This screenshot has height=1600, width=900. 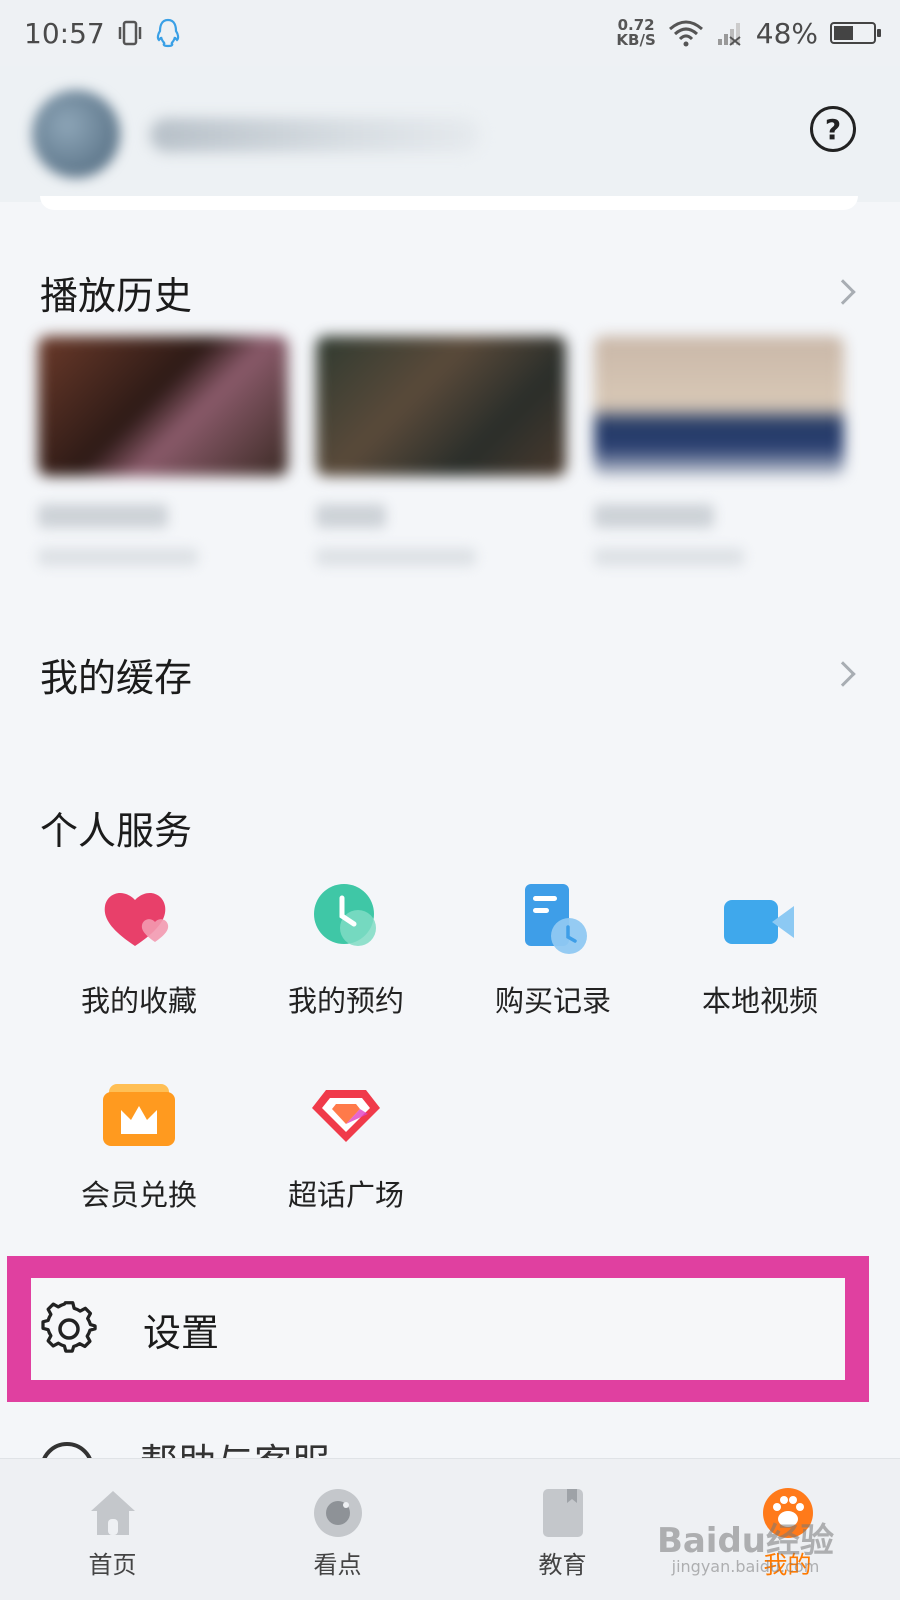 What do you see at coordinates (556, 919) in the screenshot?
I see `receipt-icon` at bounding box center [556, 919].